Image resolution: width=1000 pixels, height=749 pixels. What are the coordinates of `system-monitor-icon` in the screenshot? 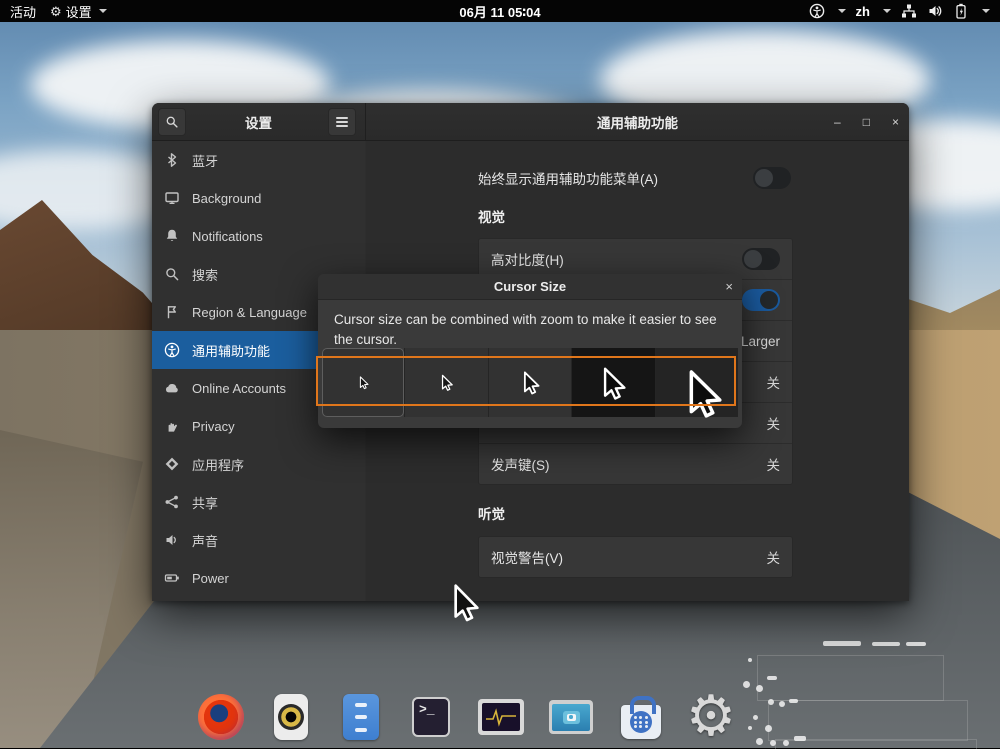 It's located at (501, 717).